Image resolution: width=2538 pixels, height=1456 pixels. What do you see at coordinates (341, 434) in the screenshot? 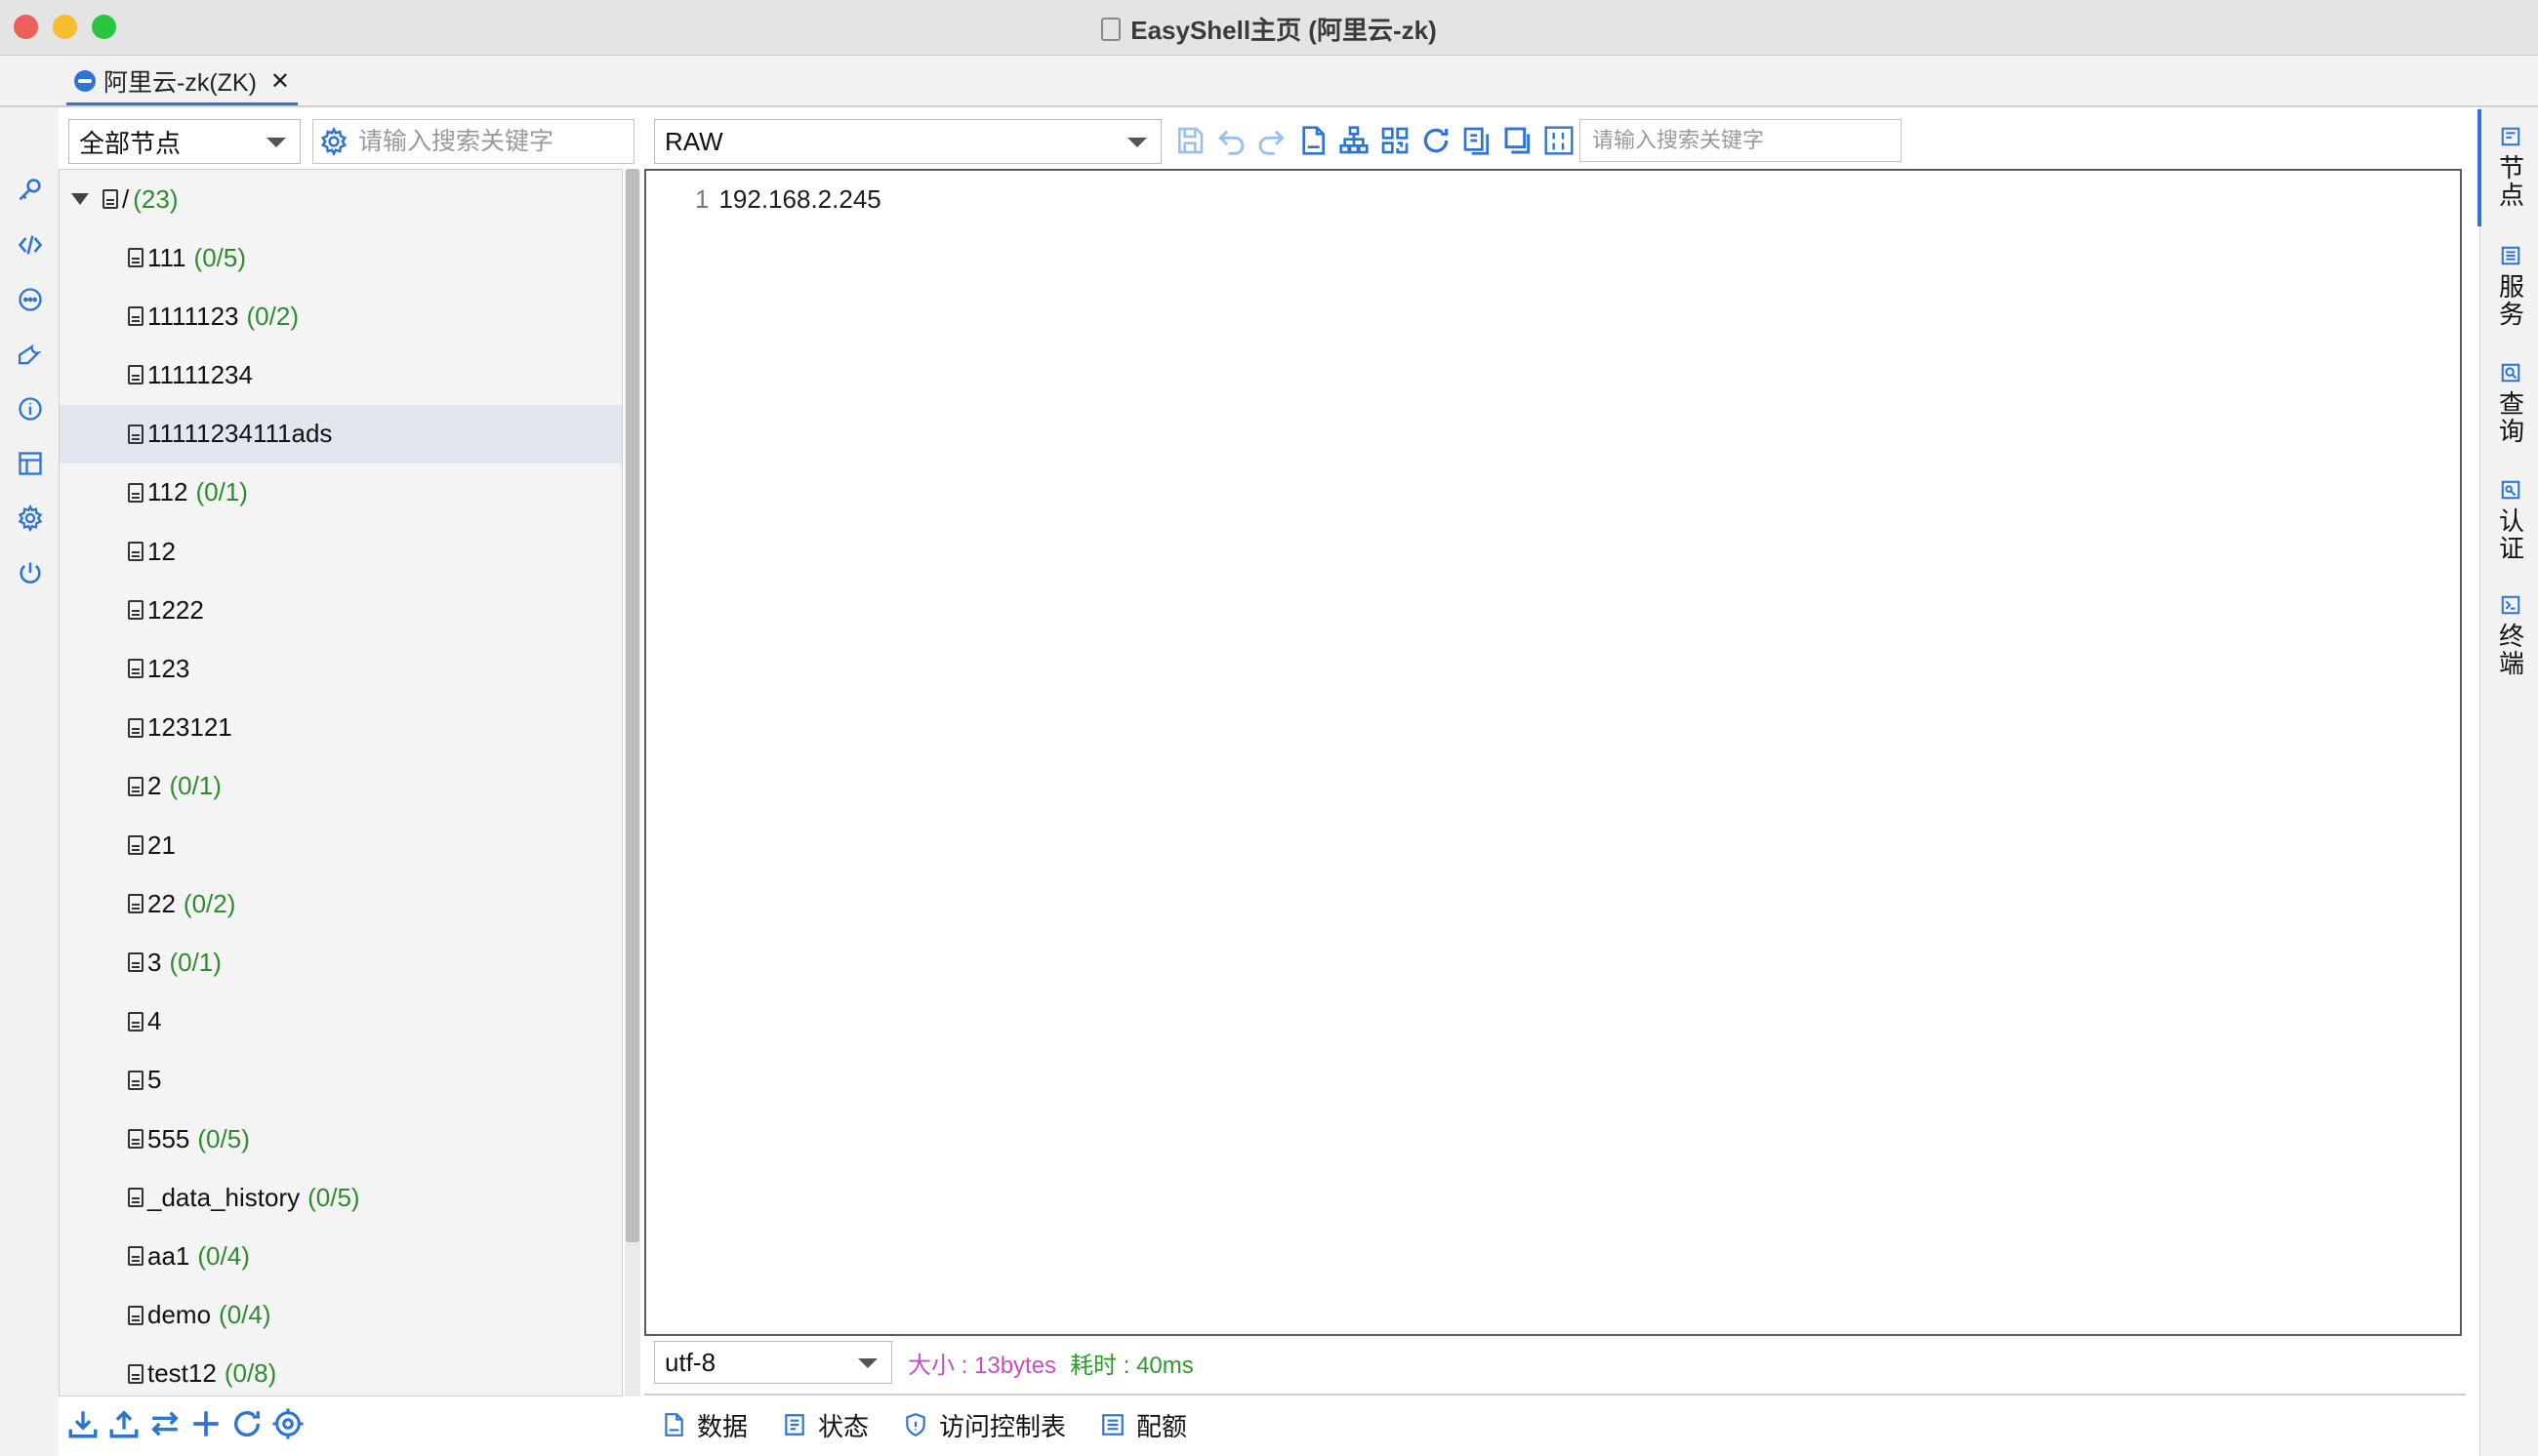
I see `tree-node: 11111234111ads` at bounding box center [341, 434].